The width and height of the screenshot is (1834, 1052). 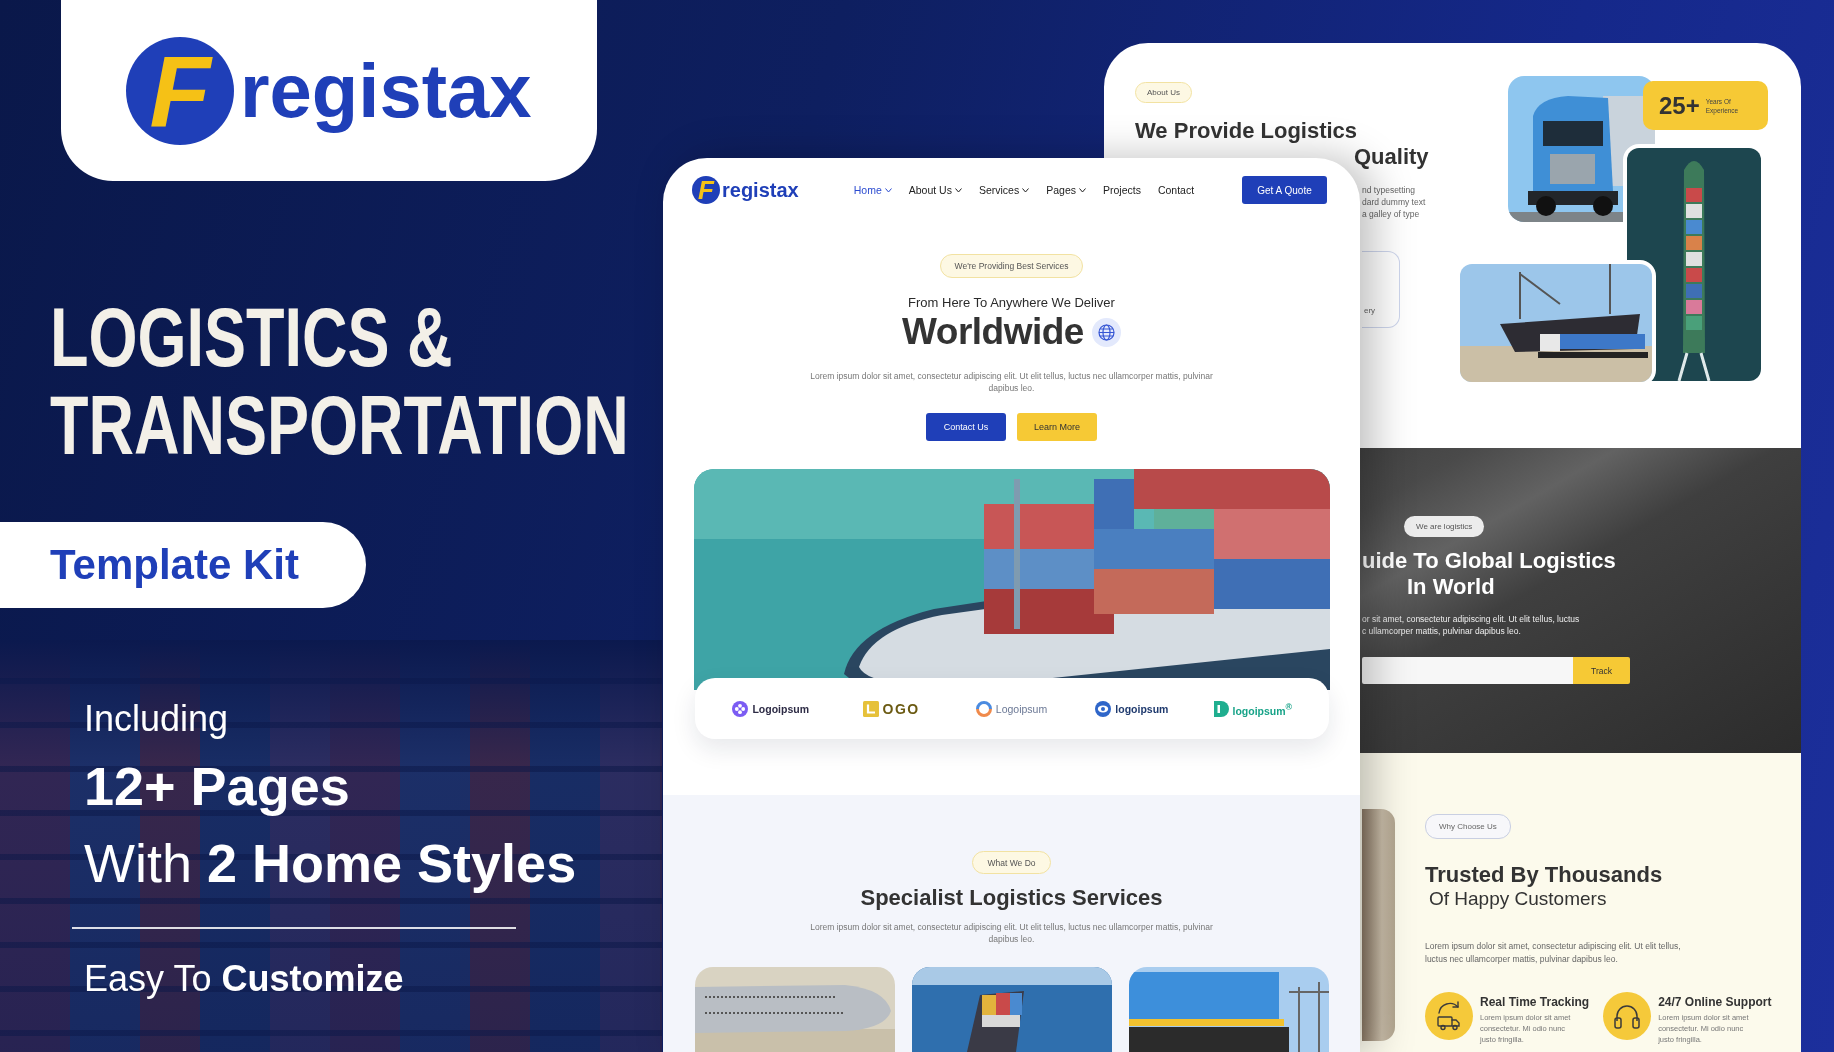 What do you see at coordinates (993, 332) in the screenshot?
I see `hero-title: Worldwide` at bounding box center [993, 332].